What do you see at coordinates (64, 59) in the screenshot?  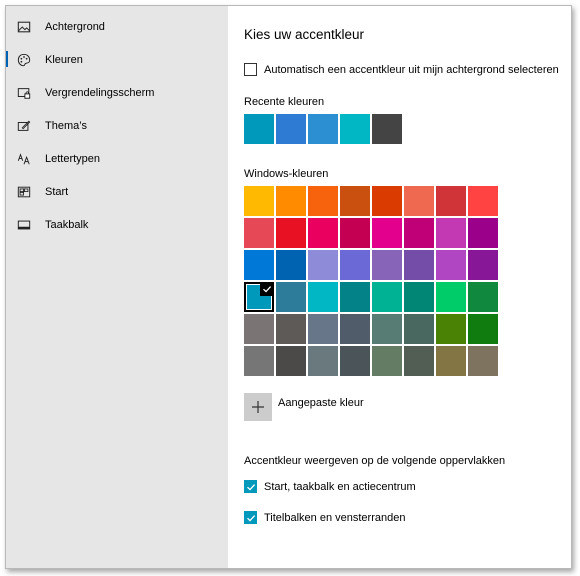 I see `sidebar-item-label: Kleuren` at bounding box center [64, 59].